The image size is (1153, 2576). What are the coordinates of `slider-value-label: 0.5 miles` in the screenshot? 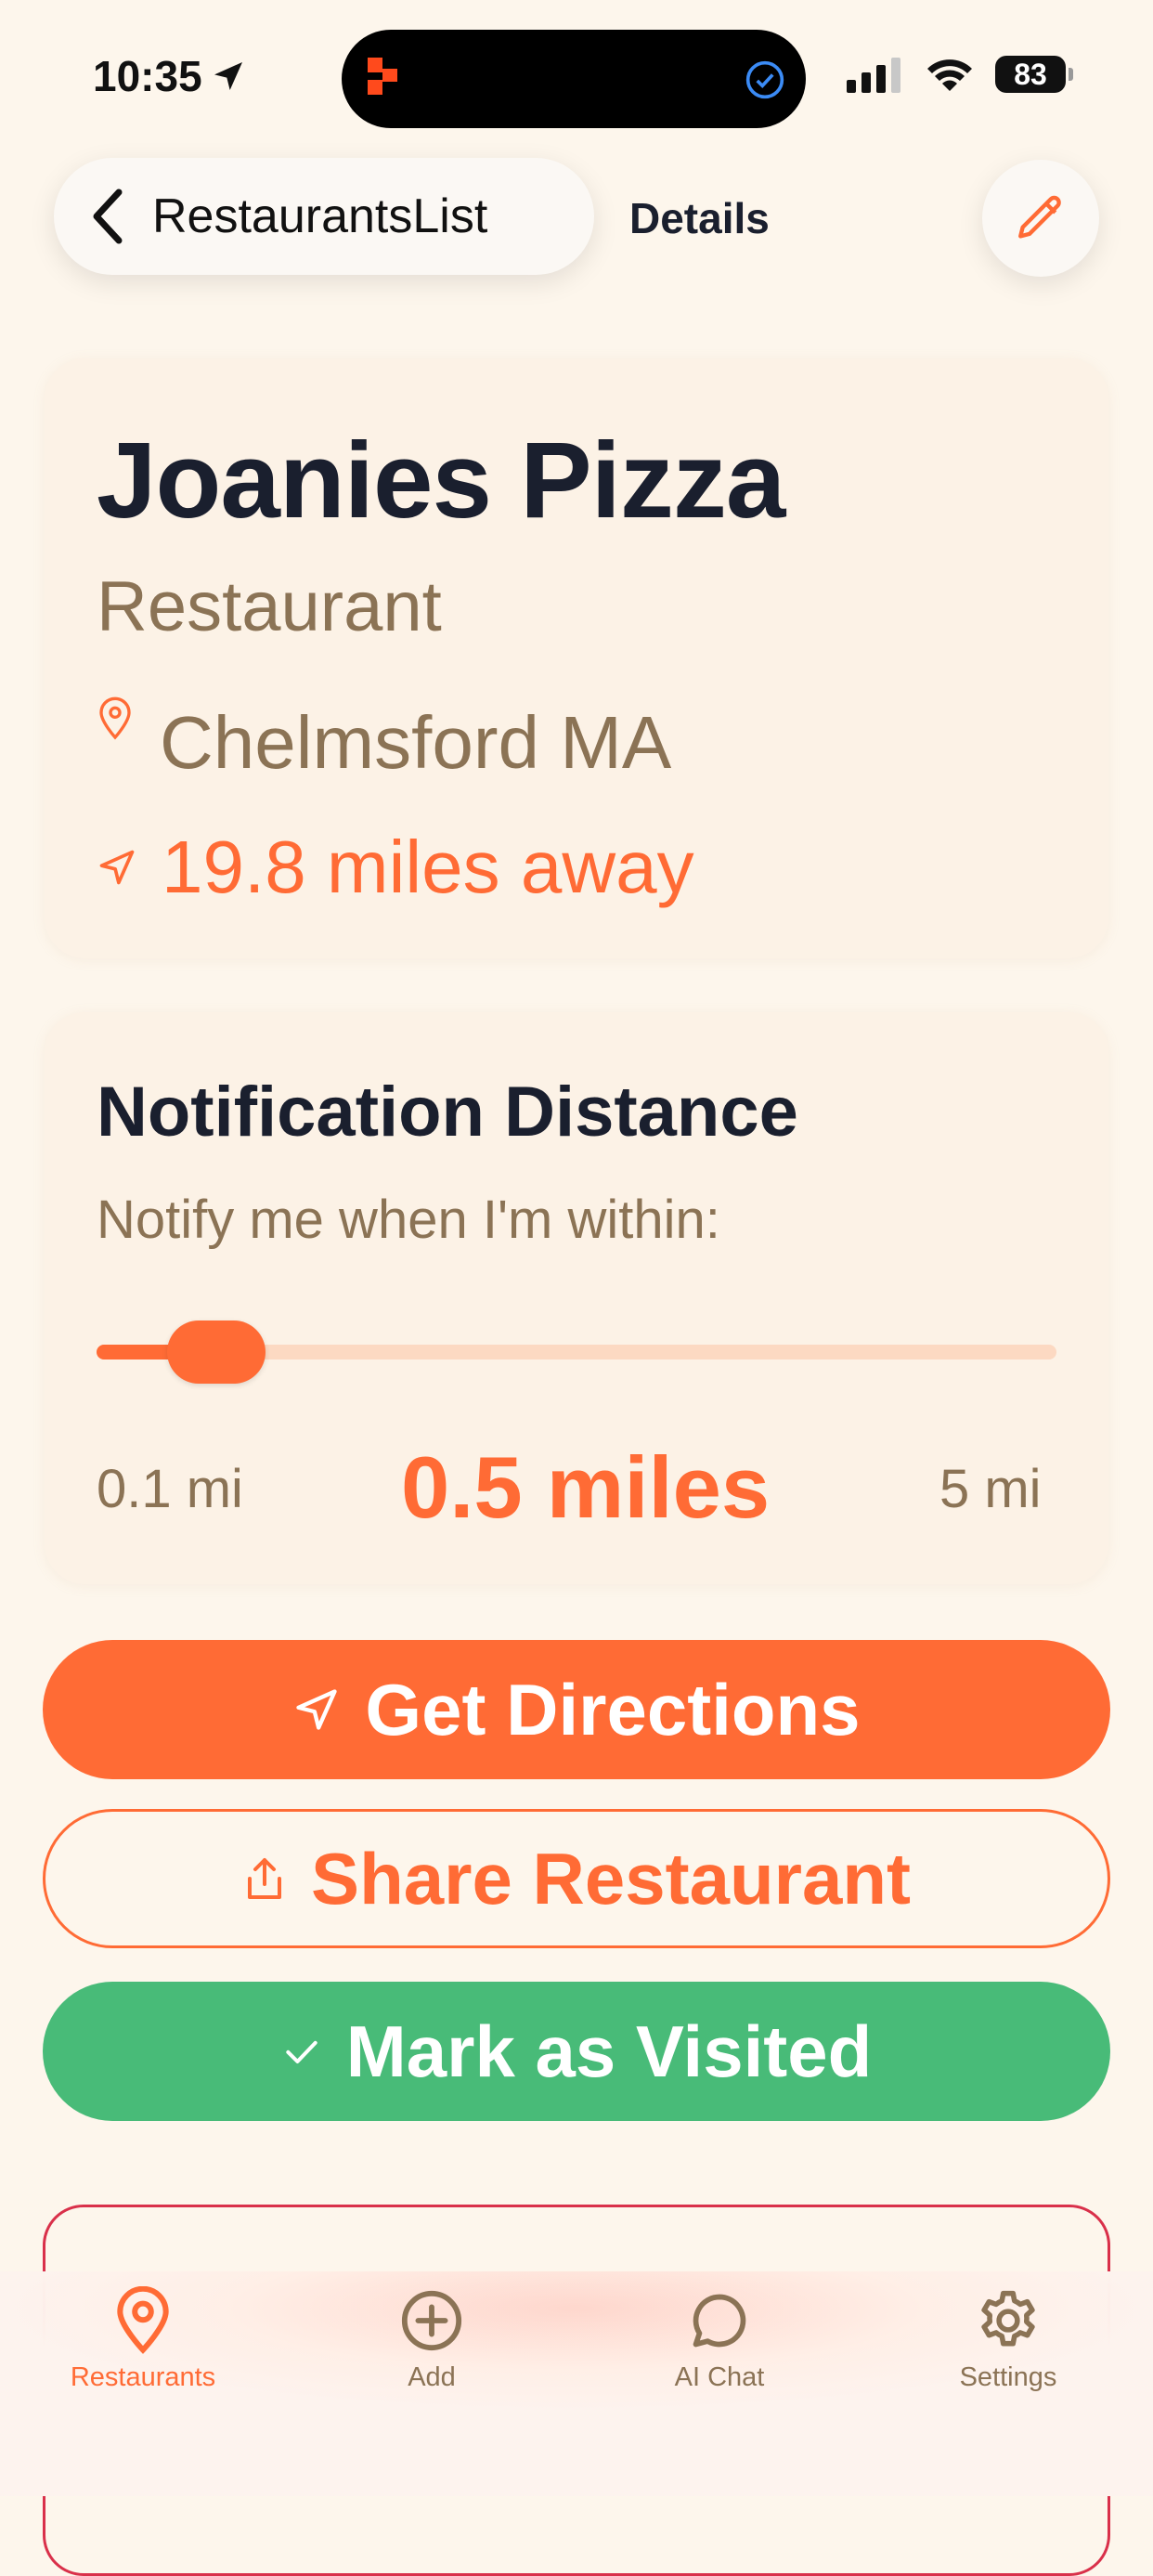 It's located at (586, 1487).